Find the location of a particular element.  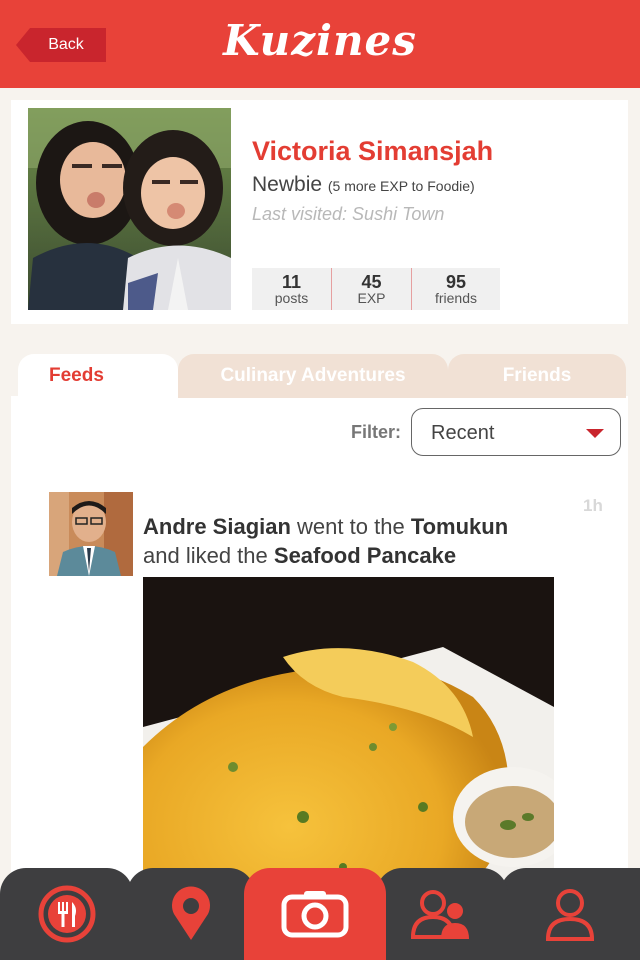

profile-icon is located at coordinates (570, 915).